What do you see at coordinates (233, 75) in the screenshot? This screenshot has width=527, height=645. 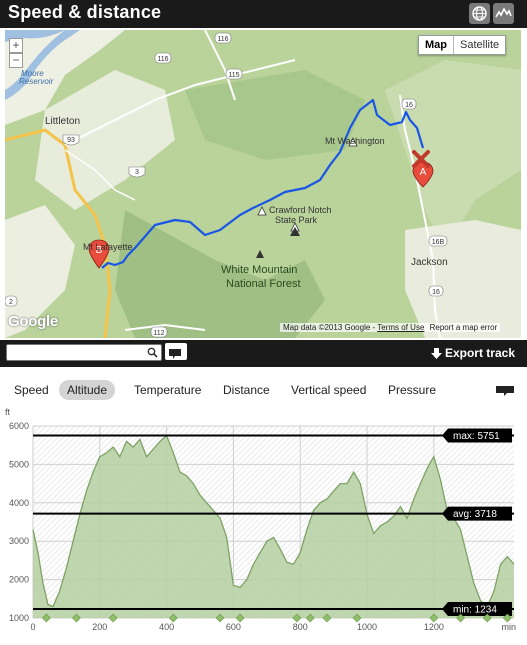 I see `svg-text: 115` at bounding box center [233, 75].